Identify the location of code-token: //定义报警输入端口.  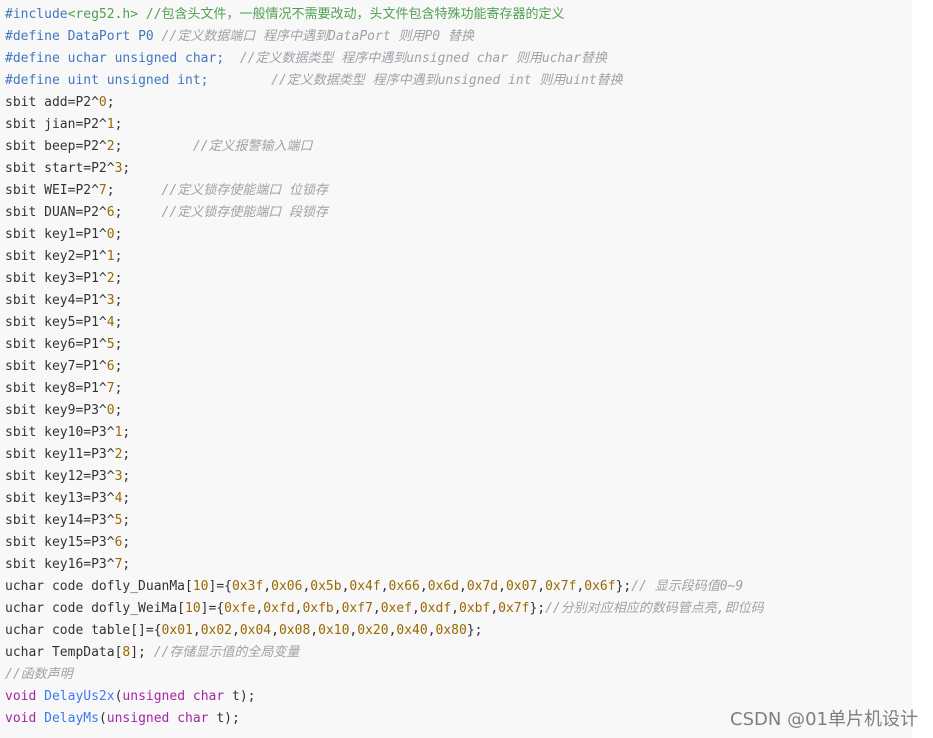
(217, 146).